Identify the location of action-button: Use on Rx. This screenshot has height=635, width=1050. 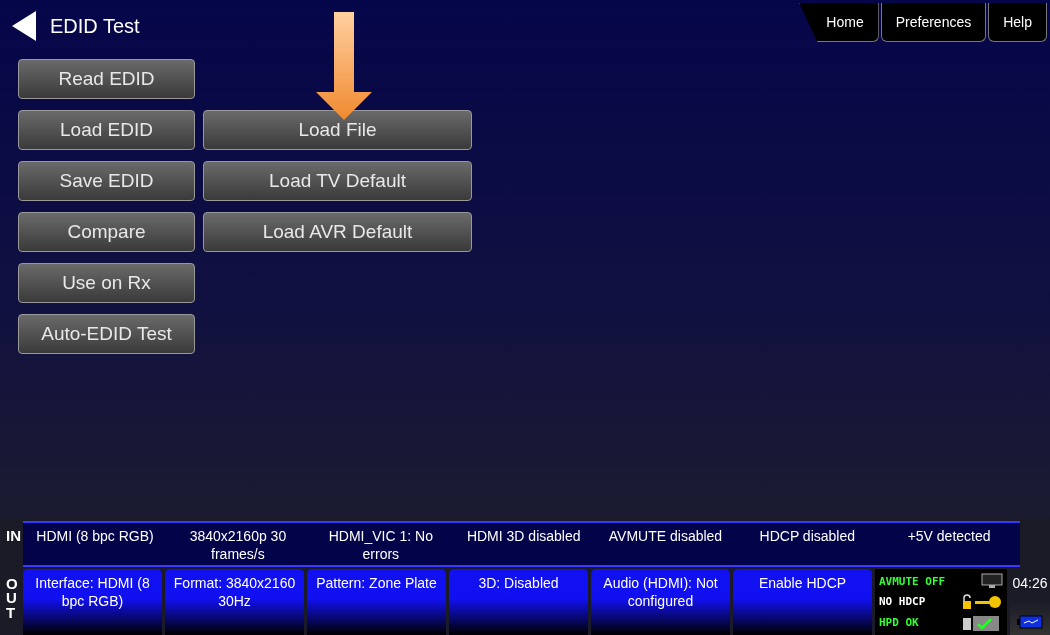
(106, 283).